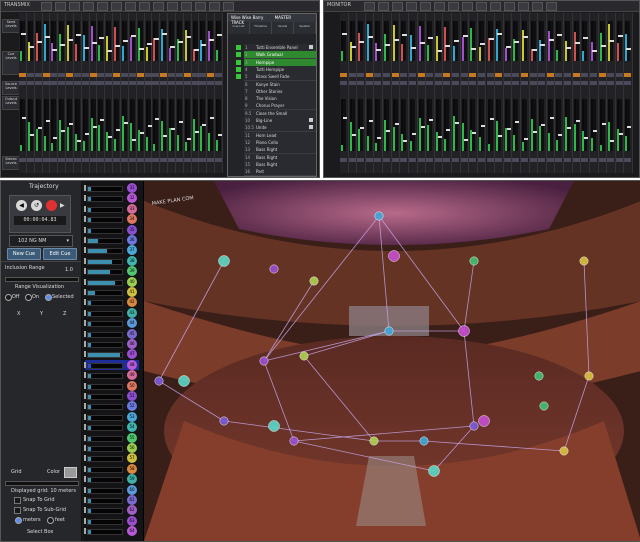 The height and width of the screenshot is (542, 640). Describe the element at coordinates (51, 205) in the screenshot. I see `record-button` at that location.